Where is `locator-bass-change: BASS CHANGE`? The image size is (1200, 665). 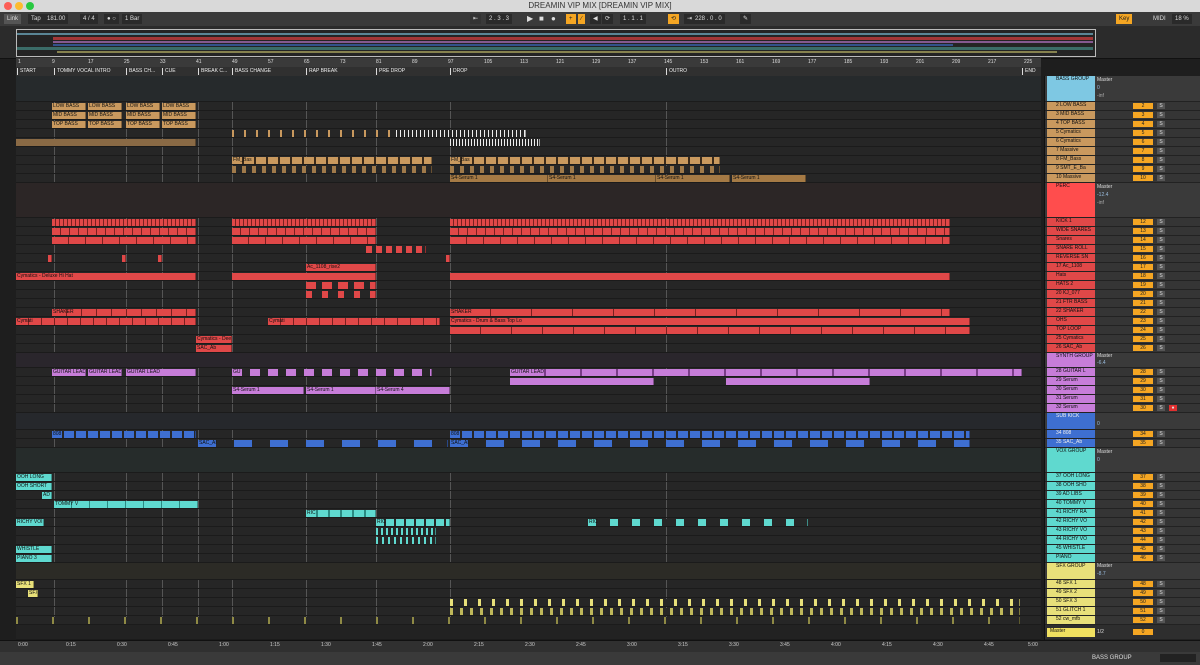 locator-bass-change: BASS CHANGE is located at coordinates (251, 71).